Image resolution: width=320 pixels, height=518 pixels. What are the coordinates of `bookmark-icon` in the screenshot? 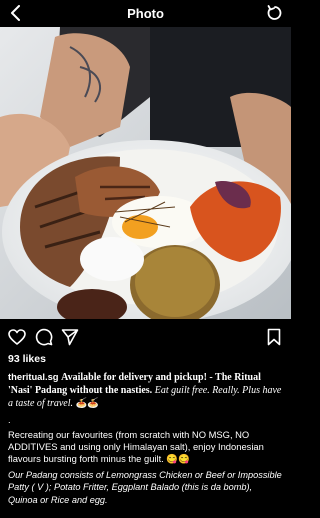 It's located at (274, 337).